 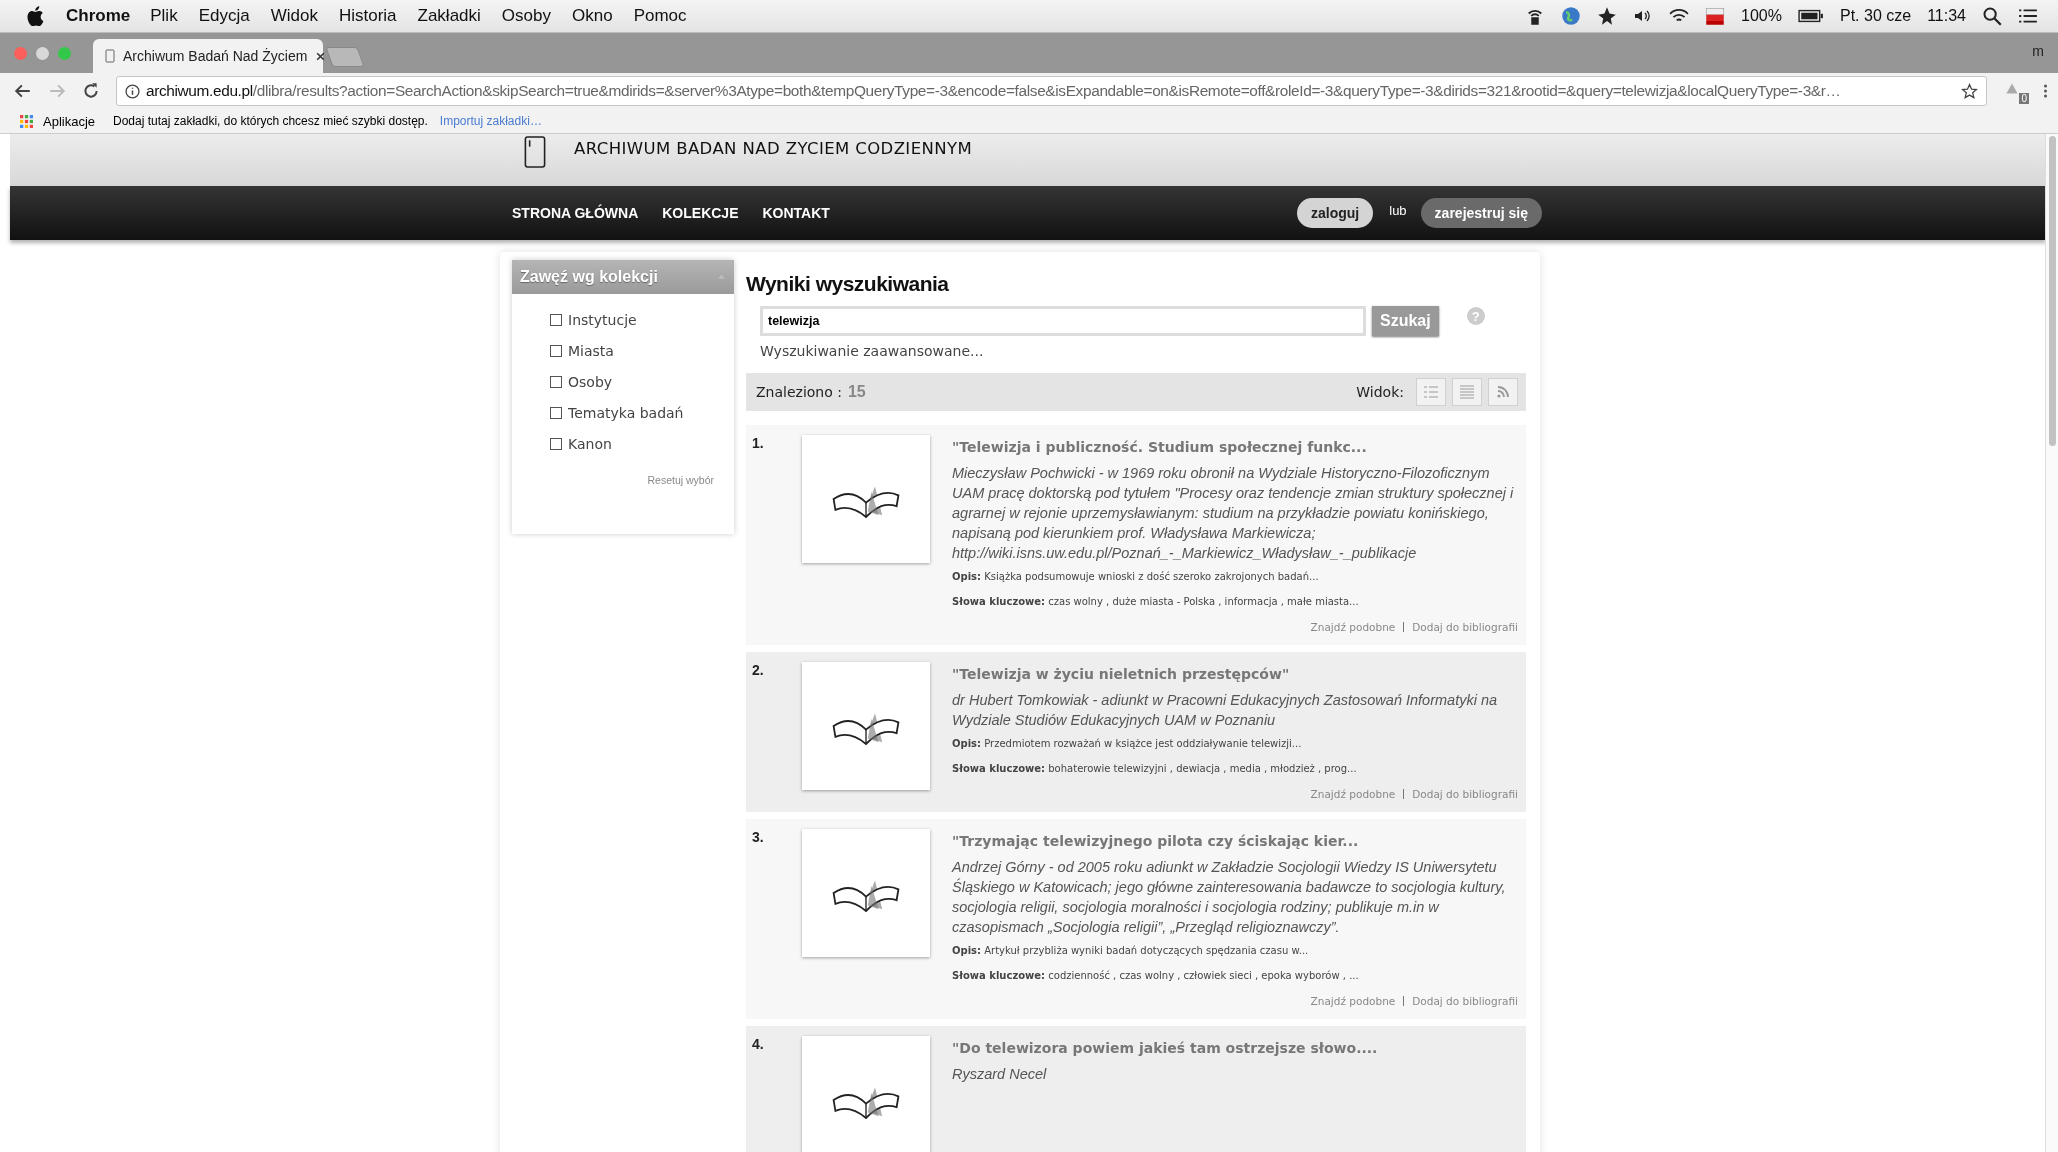 I want to click on url-host: archiwum.edu.pl, so click(x=199, y=90).